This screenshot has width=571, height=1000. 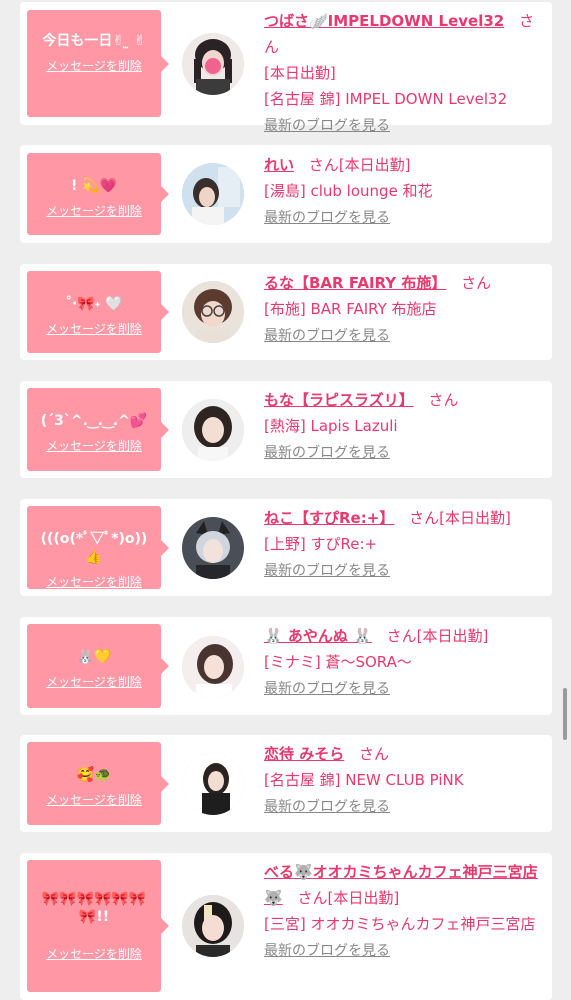 I want to click on message-bubble: (ˊ3ˋ^. ͜ . ͜ .^💕 メッセージを削除, so click(x=98, y=429).